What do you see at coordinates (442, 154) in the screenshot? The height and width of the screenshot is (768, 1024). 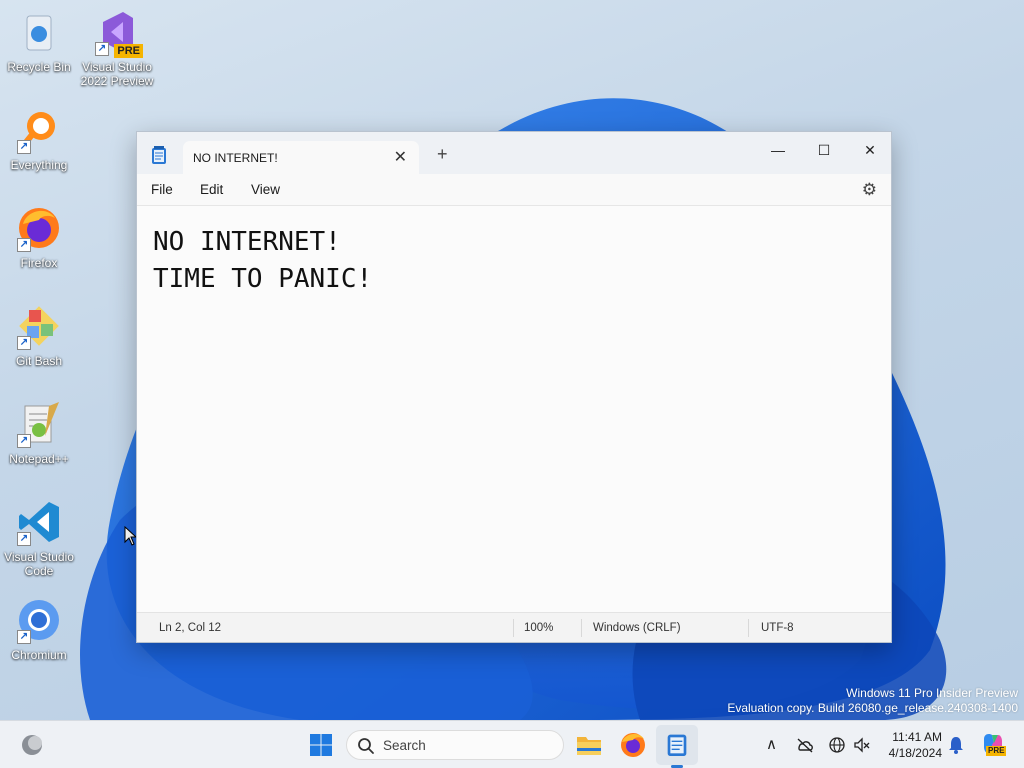 I see `new-tab-button: +` at bounding box center [442, 154].